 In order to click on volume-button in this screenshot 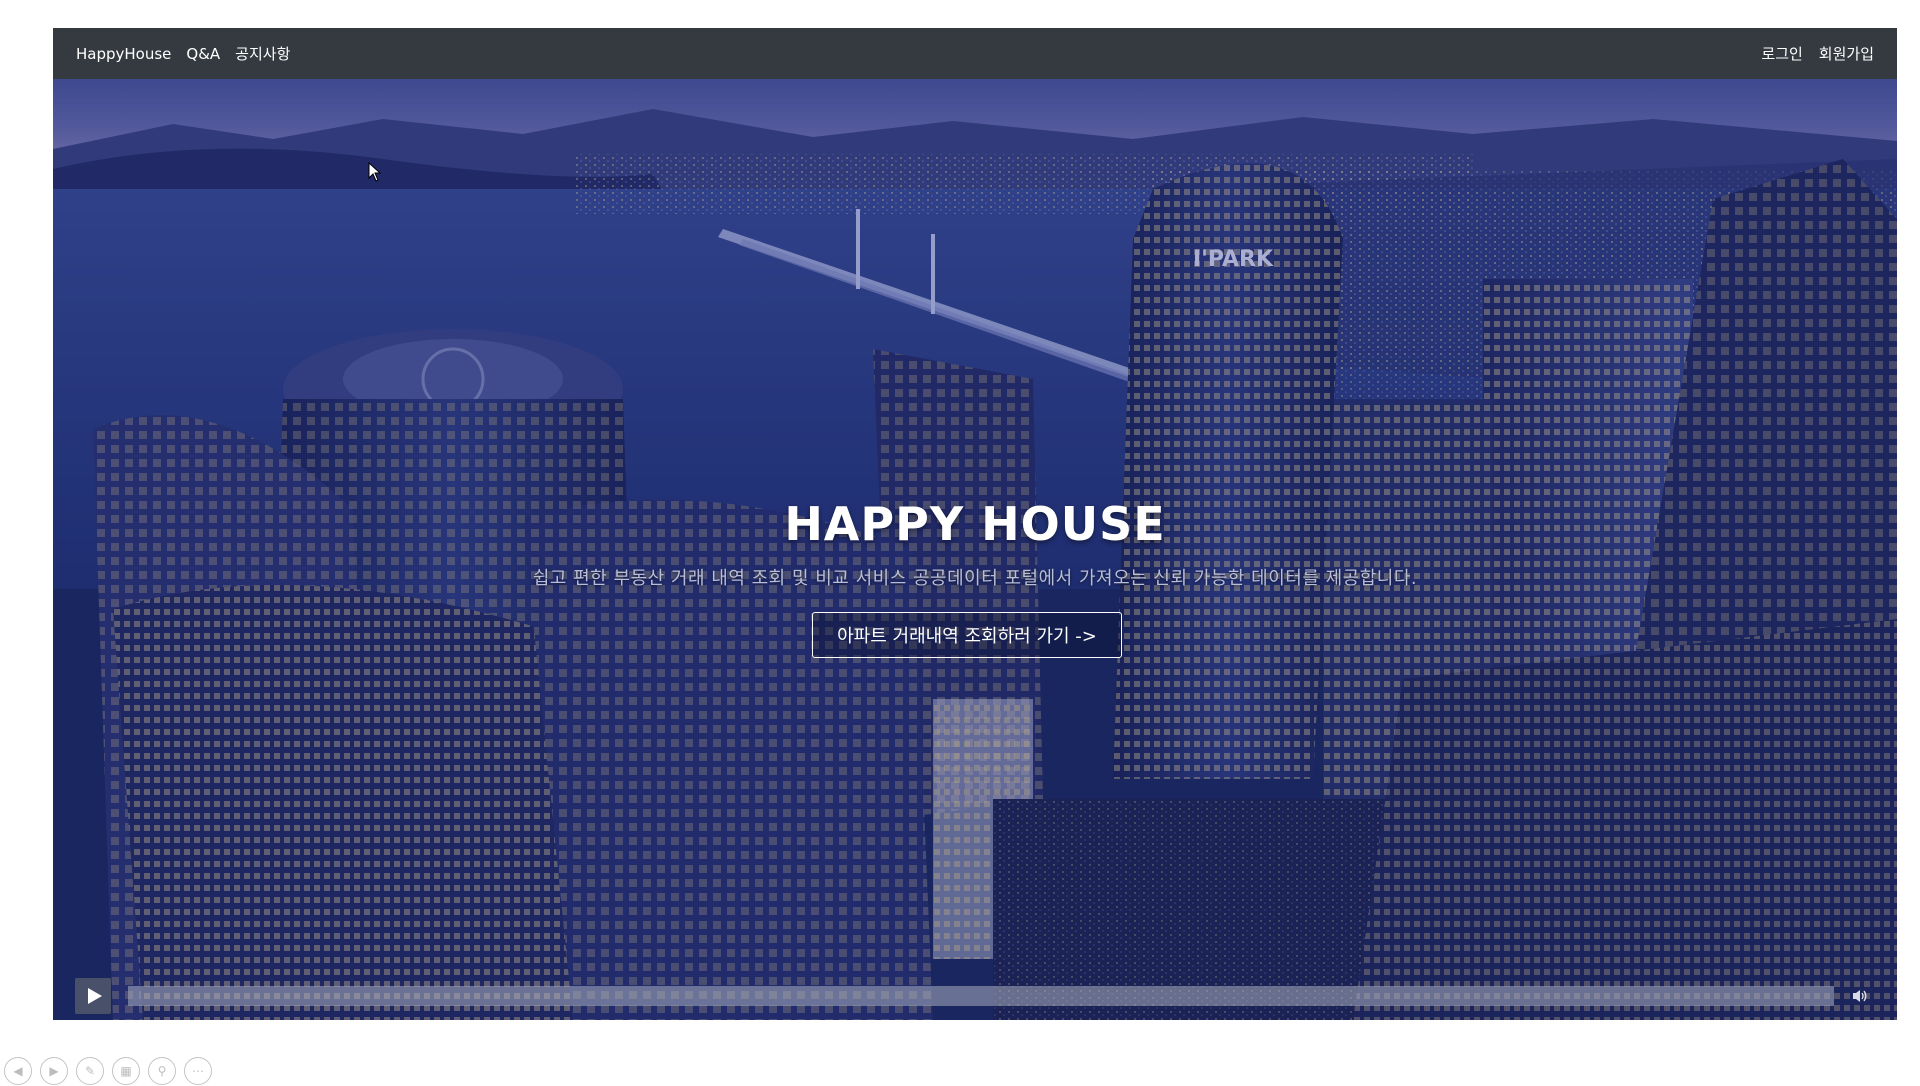, I will do `click(1860, 996)`.